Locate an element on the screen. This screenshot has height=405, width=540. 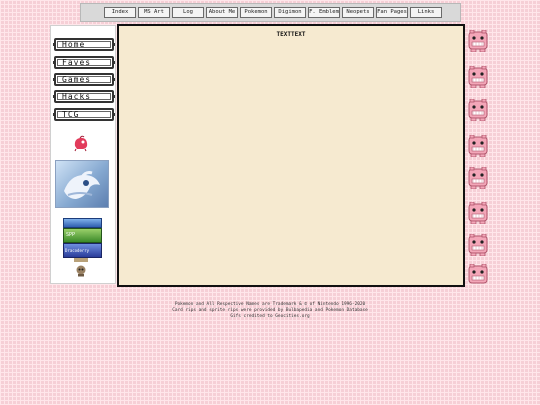
nav-digimon-button: Digimon is located at coordinates (290, 12).